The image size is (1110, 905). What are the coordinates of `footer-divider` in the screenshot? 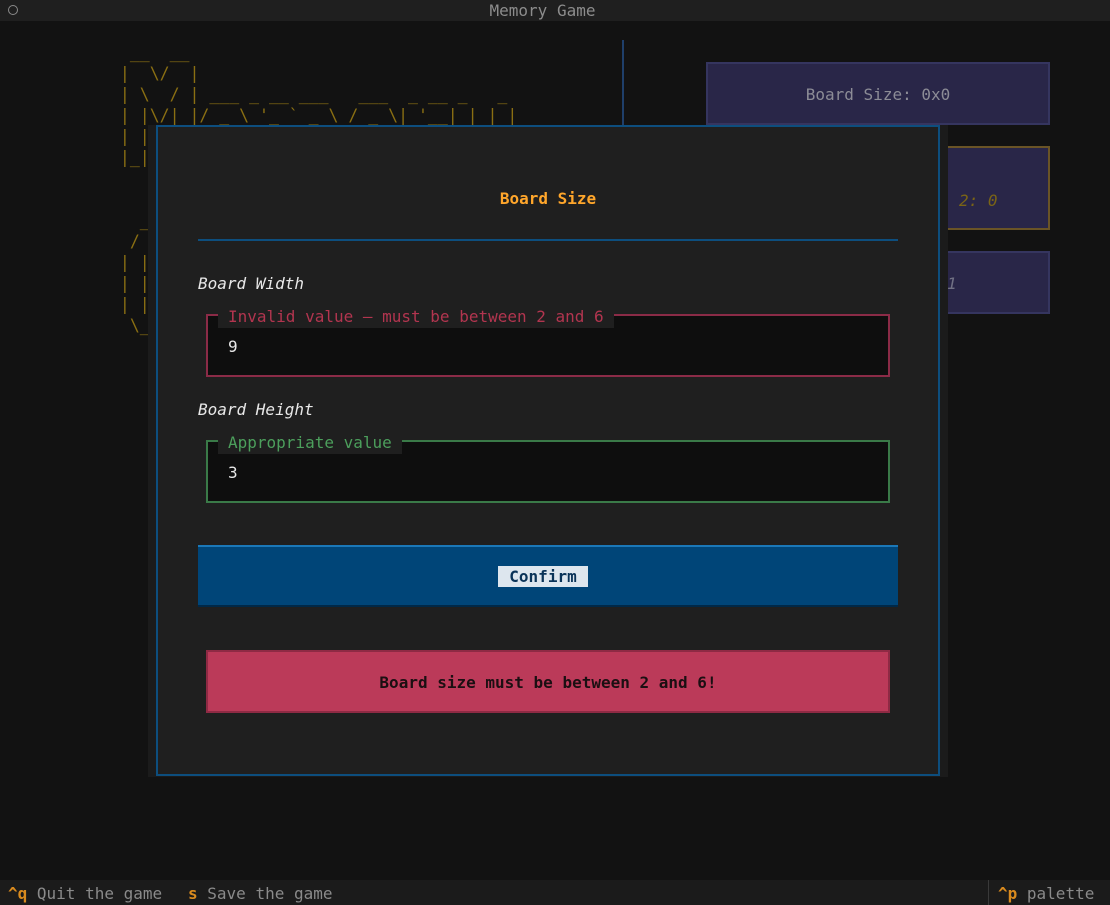 It's located at (988, 892).